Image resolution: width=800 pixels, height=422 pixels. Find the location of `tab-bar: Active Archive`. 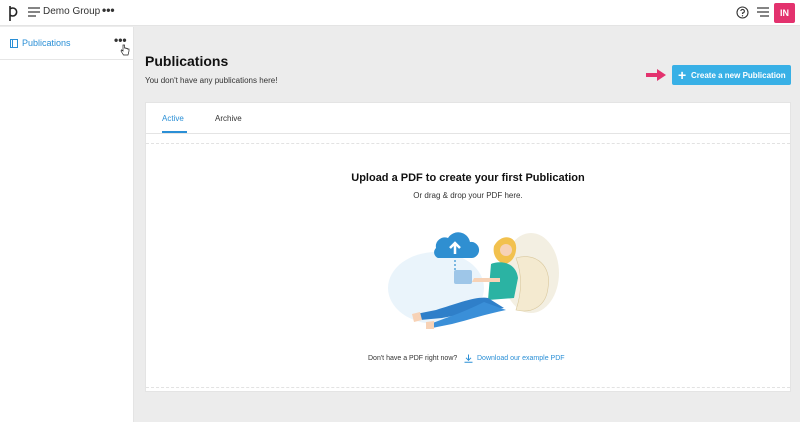

tab-bar: Active Archive is located at coordinates (468, 118).